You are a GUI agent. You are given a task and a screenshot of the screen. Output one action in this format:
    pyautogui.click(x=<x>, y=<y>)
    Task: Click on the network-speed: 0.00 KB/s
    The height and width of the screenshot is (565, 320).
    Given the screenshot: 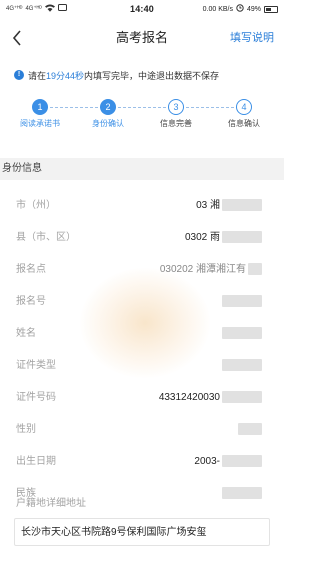 What is the action you would take?
    pyautogui.click(x=217, y=9)
    